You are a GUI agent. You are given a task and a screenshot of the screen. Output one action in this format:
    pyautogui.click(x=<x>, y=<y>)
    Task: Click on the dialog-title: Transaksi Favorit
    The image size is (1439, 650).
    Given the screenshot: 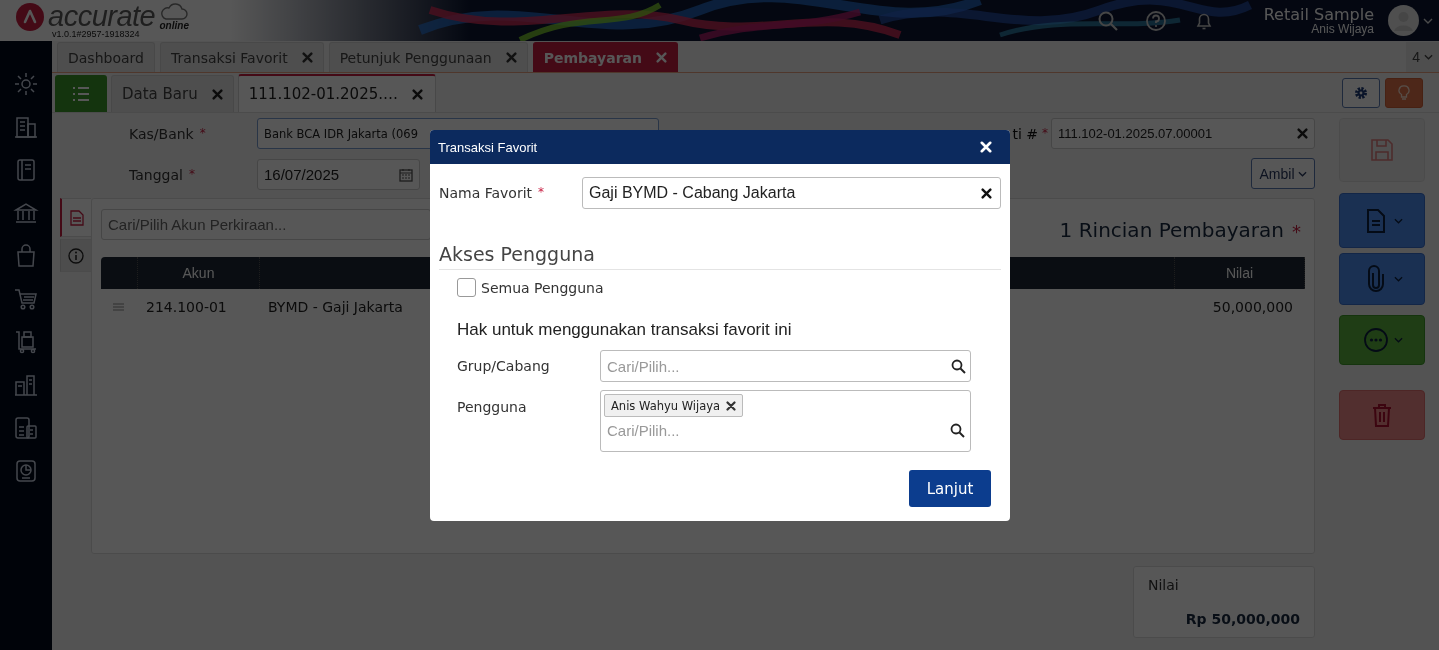 What is the action you would take?
    pyautogui.click(x=488, y=147)
    